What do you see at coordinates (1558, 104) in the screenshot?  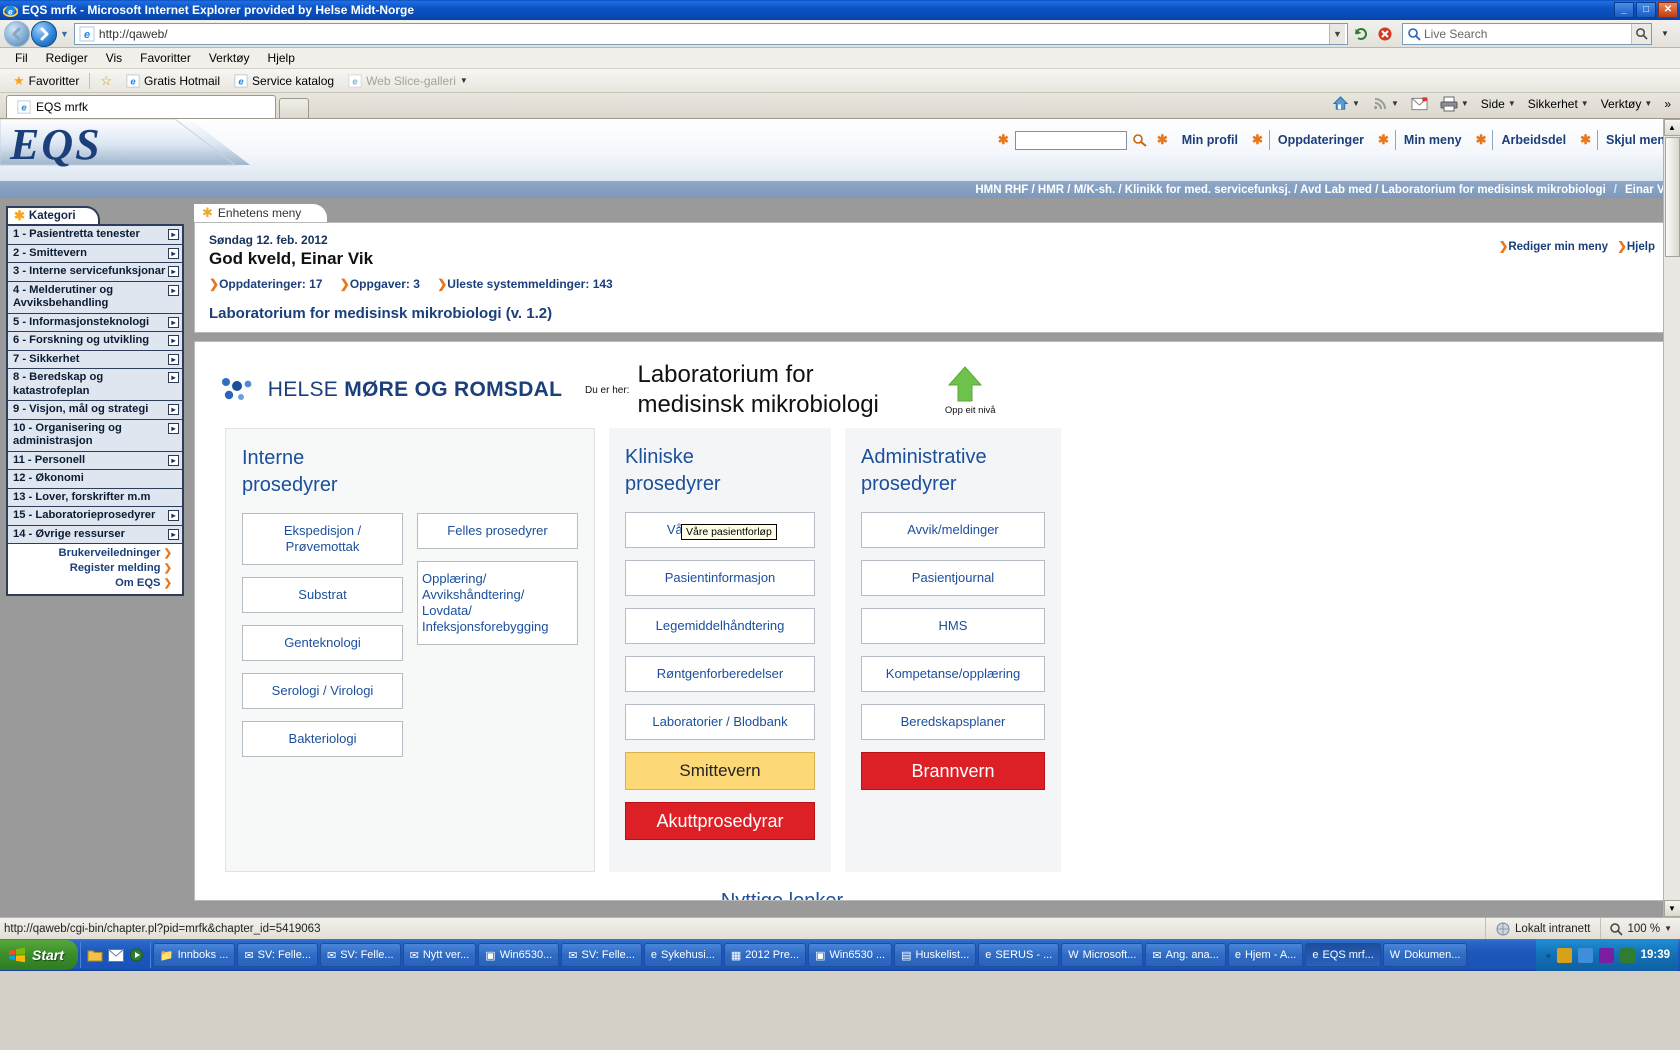 I see `safety-menu-button: Sikkerhet ▼` at bounding box center [1558, 104].